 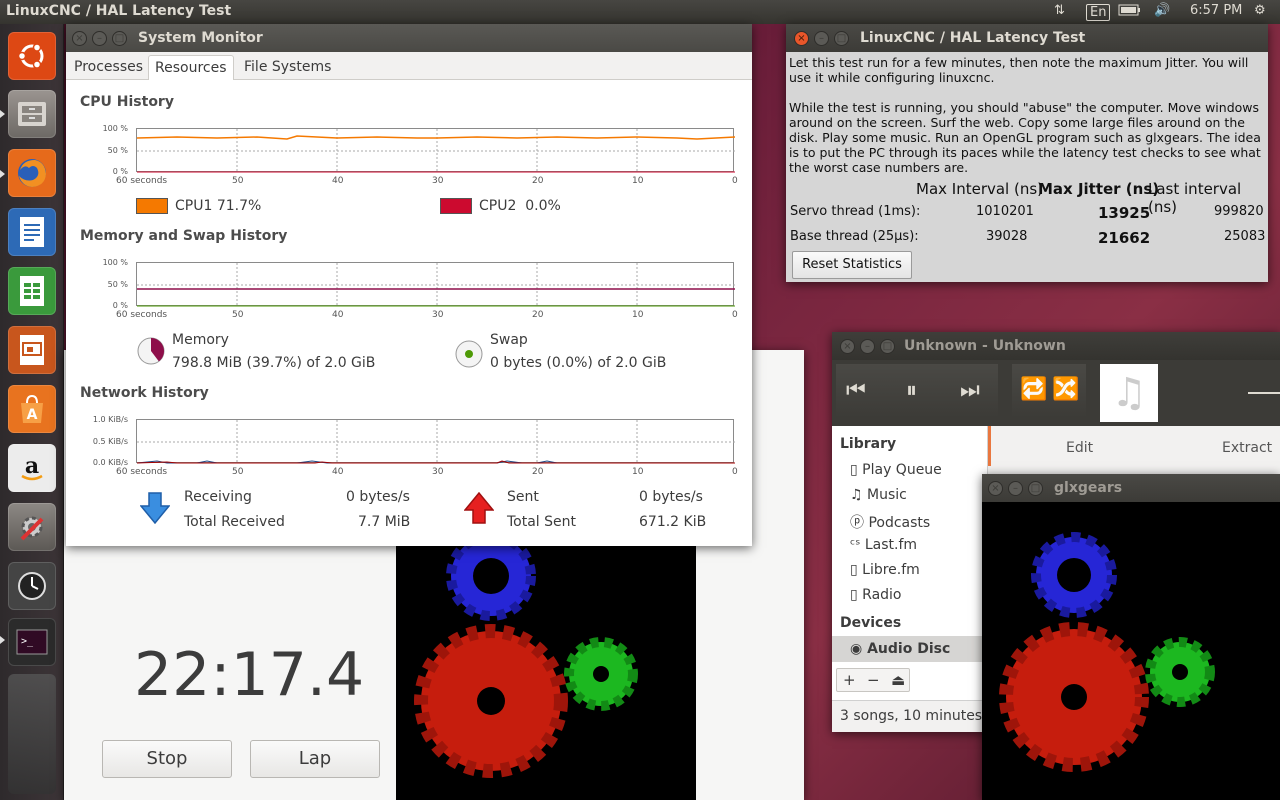 What do you see at coordinates (191, 67) in the screenshot?
I see `tab-resources: Resources` at bounding box center [191, 67].